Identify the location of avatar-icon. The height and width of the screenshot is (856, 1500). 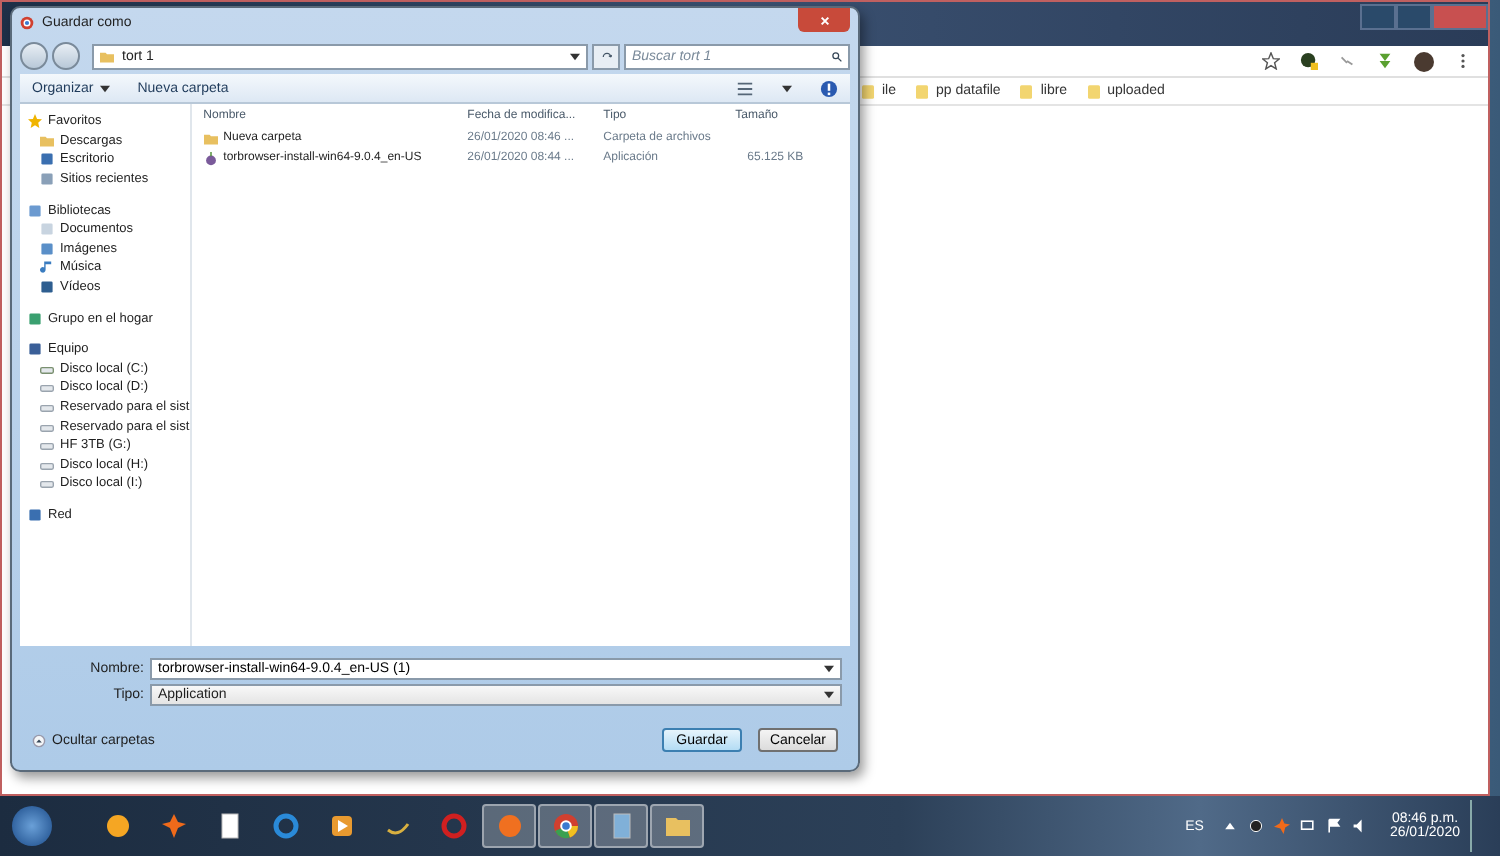
(1424, 61).